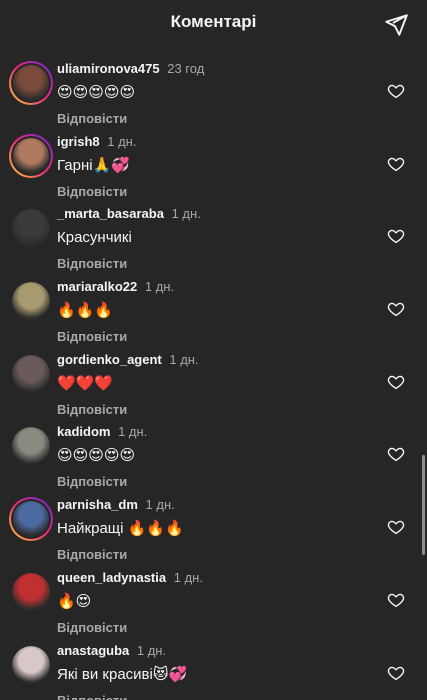 The image size is (427, 700). I want to click on comment-meta: queen_ladynastia 1 дн., so click(130, 578).